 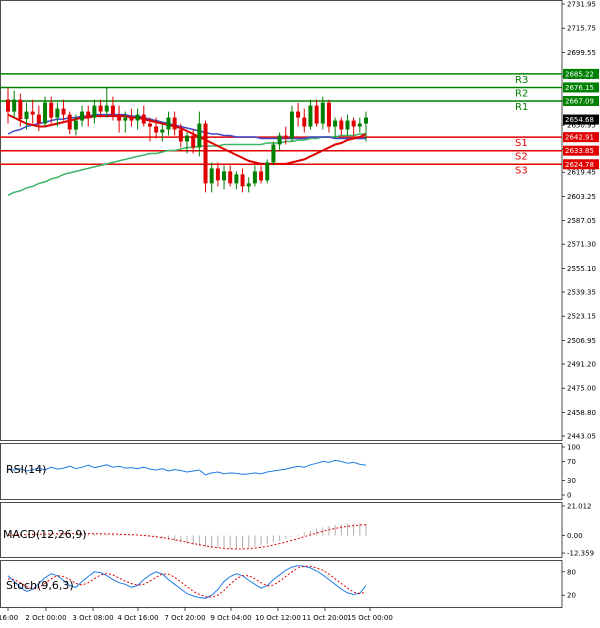 I want to click on time-tick-label: 15 Oct 00:00, so click(x=370, y=618).